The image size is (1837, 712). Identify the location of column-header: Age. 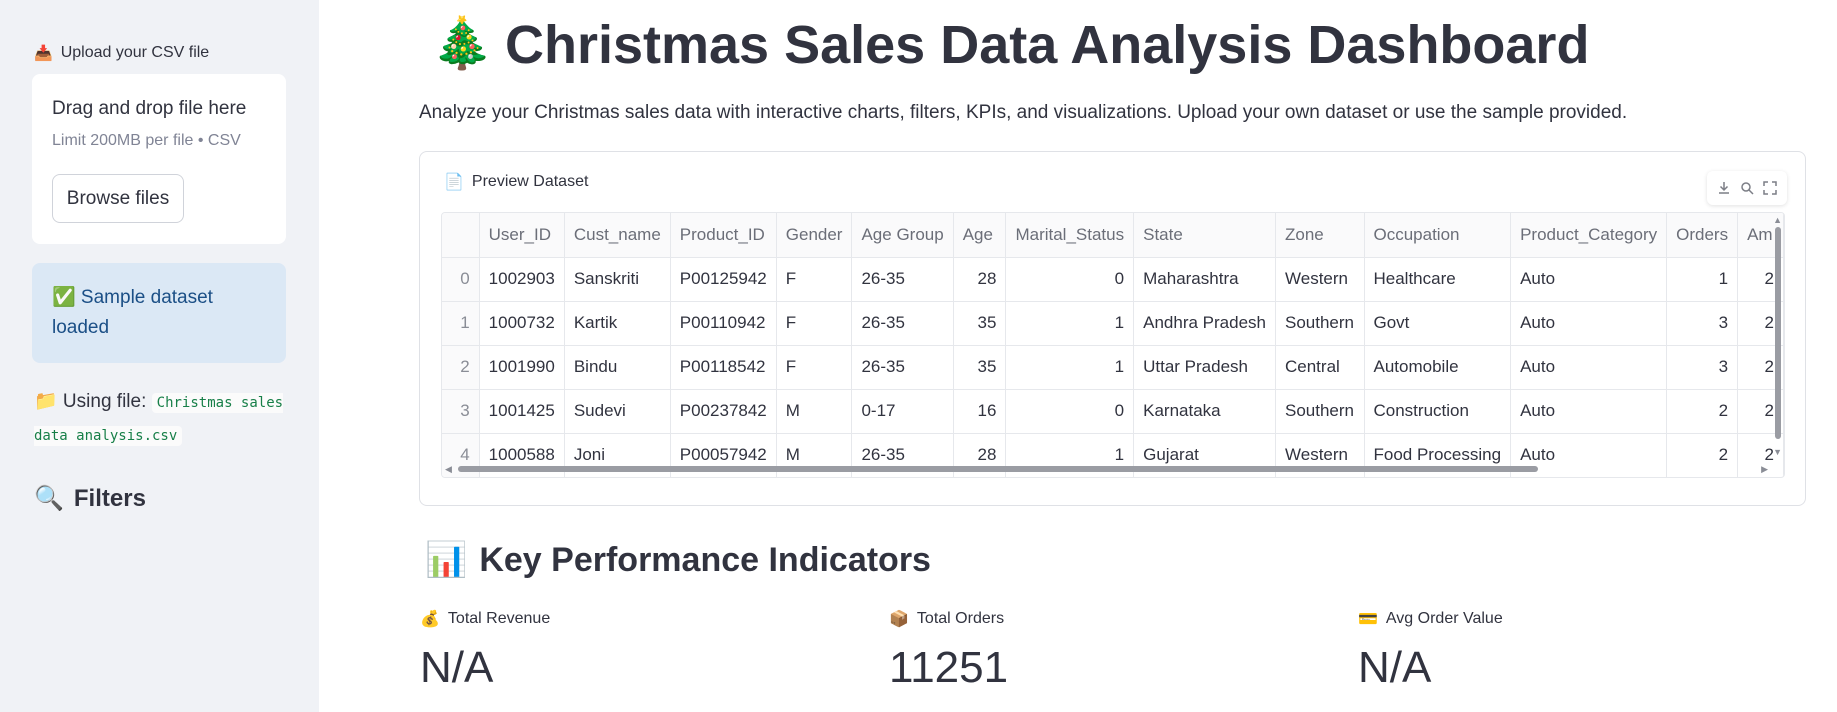
(980, 235).